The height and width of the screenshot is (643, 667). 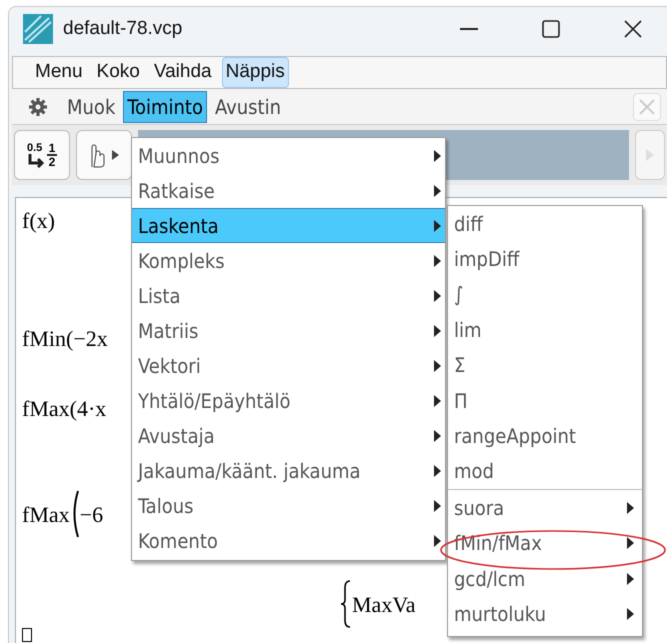 I want to click on menu-item: Menu, so click(x=59, y=72).